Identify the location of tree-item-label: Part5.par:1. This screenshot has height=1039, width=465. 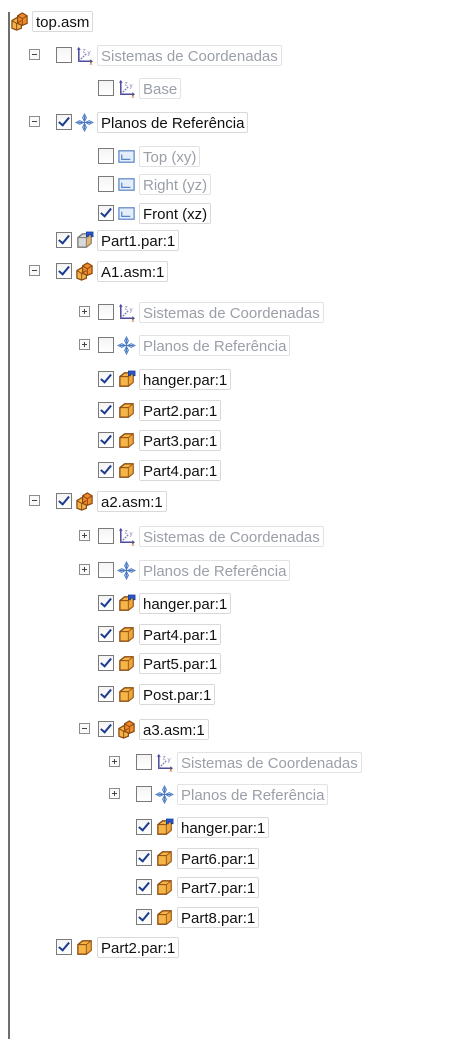
(180, 663).